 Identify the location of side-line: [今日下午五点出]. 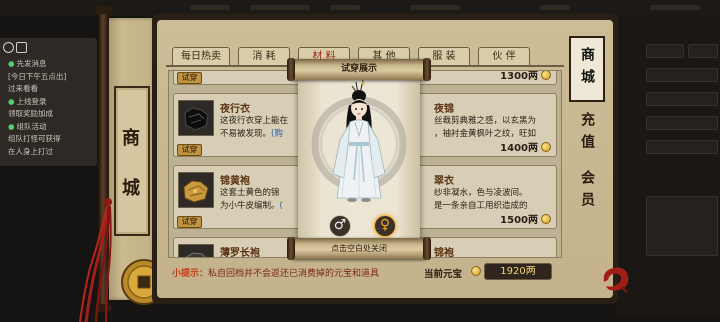
(37, 76).